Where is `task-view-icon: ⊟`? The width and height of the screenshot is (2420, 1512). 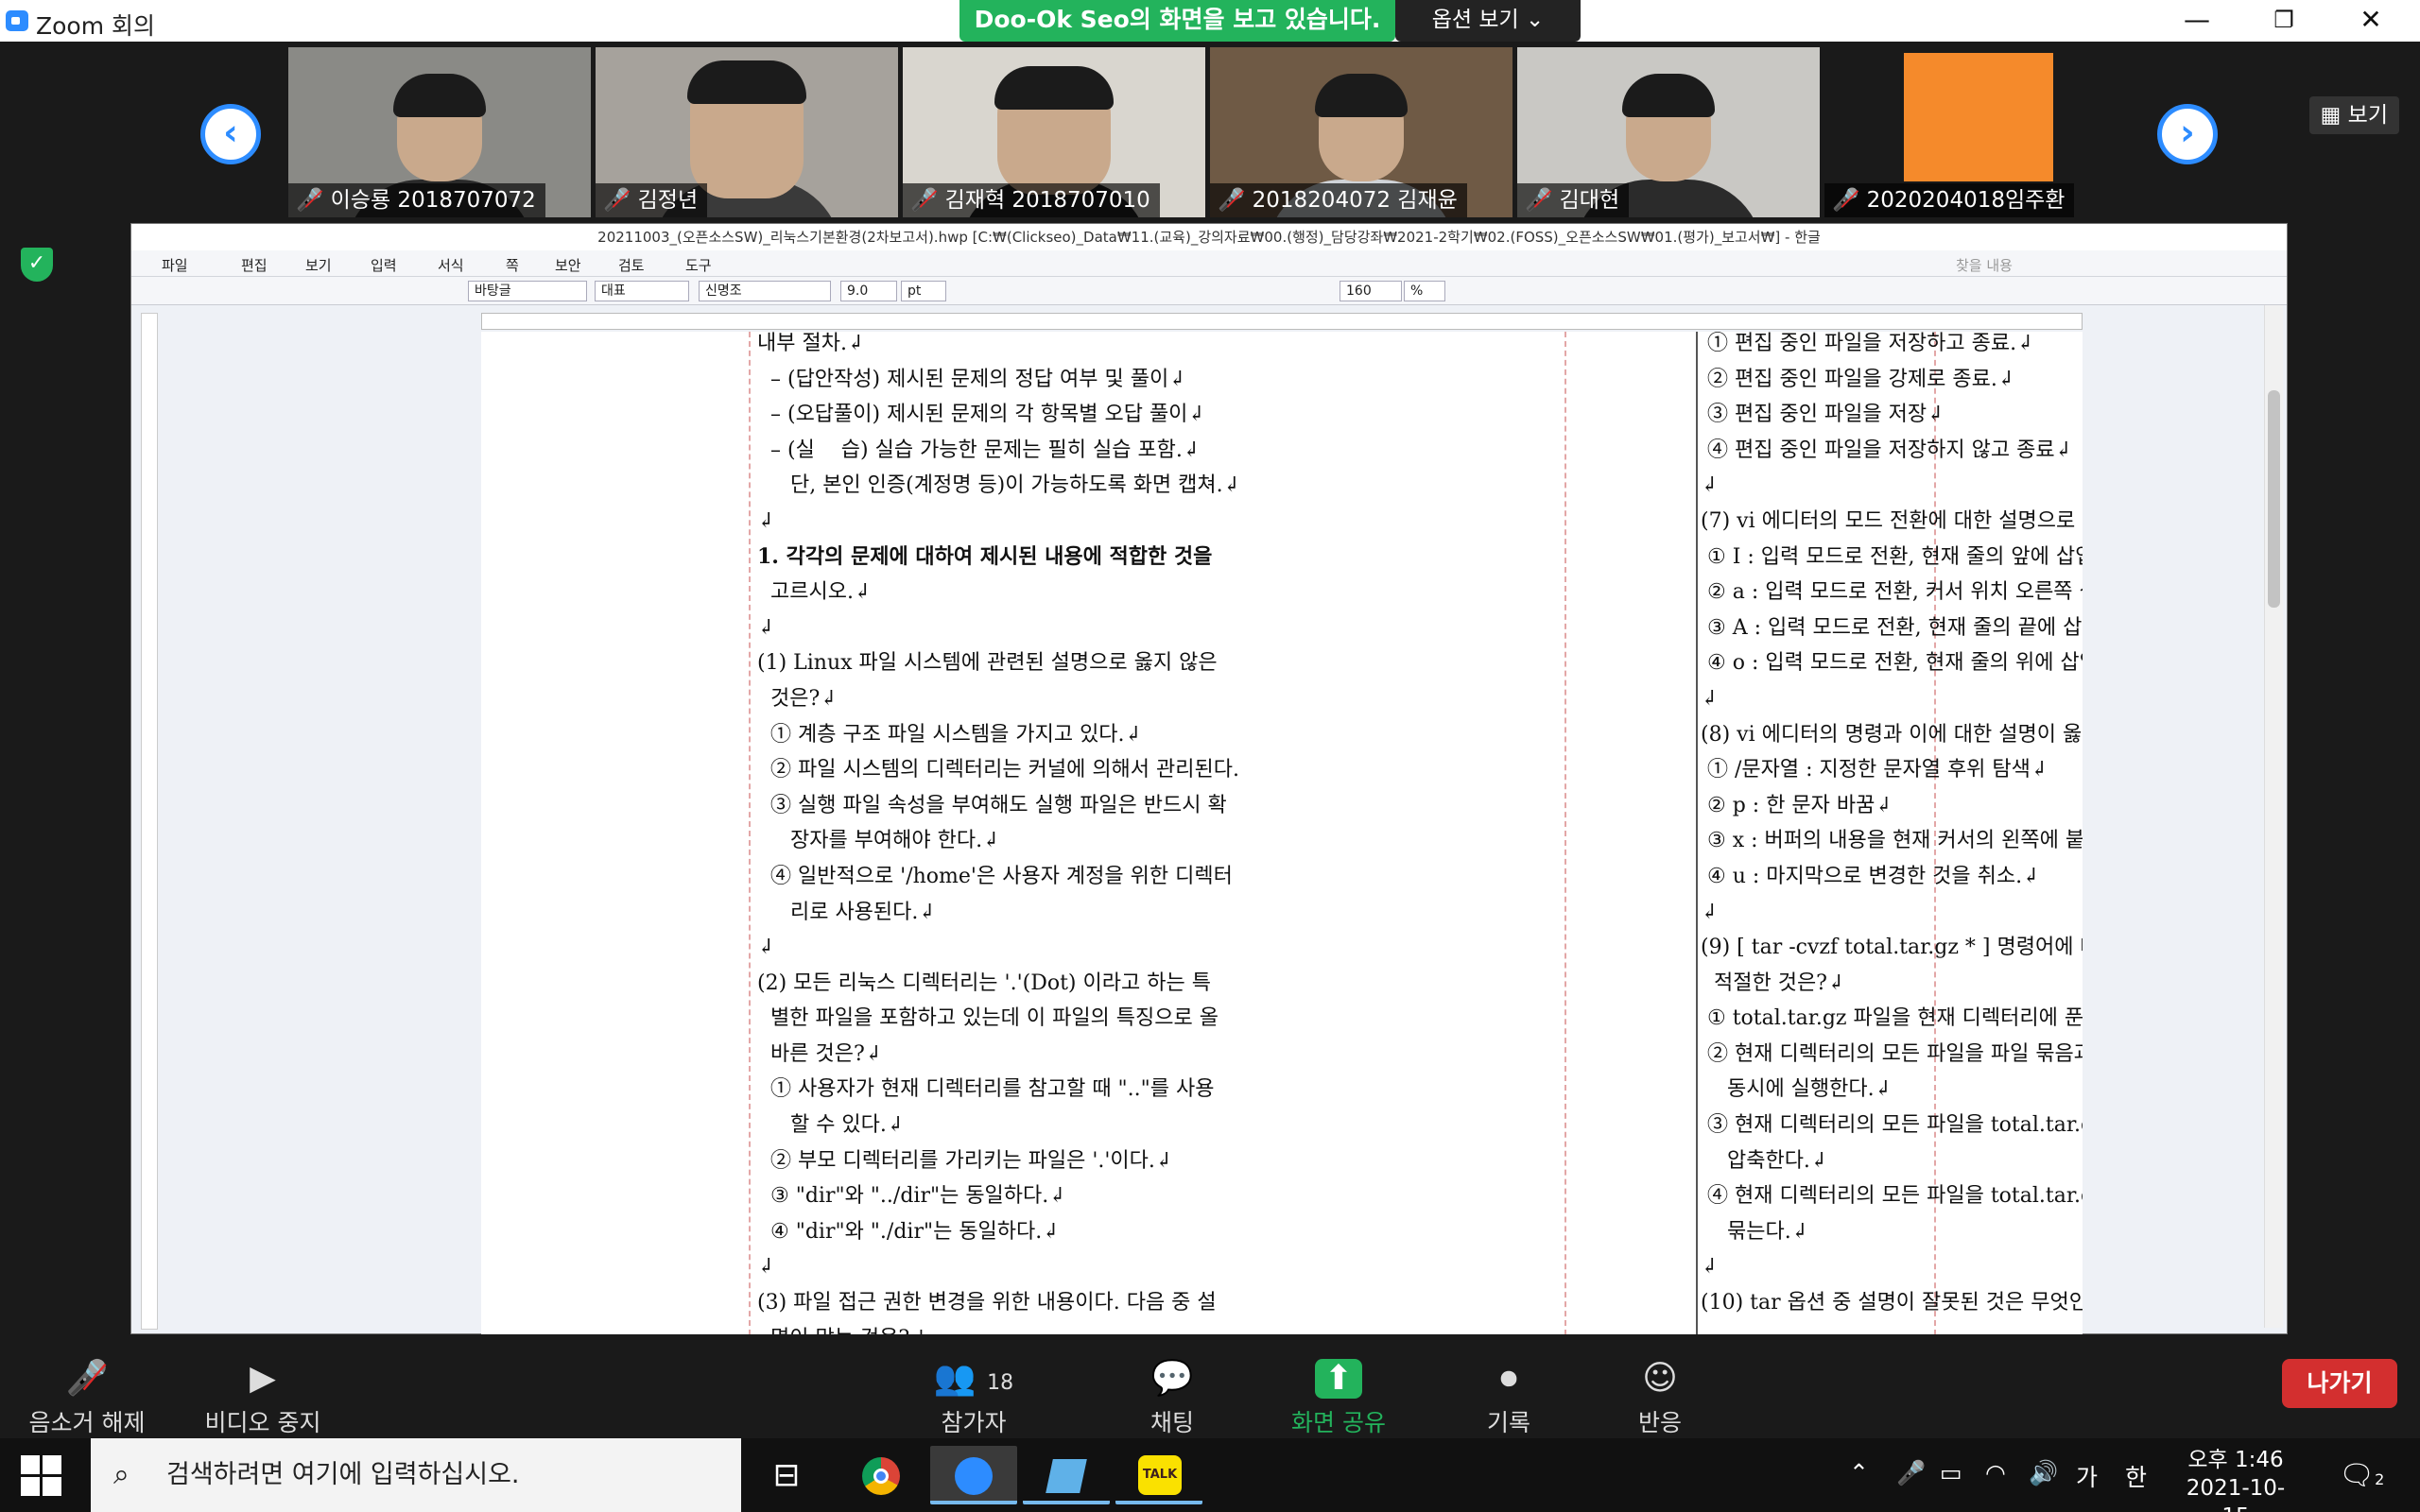 task-view-icon: ⊟ is located at coordinates (786, 1475).